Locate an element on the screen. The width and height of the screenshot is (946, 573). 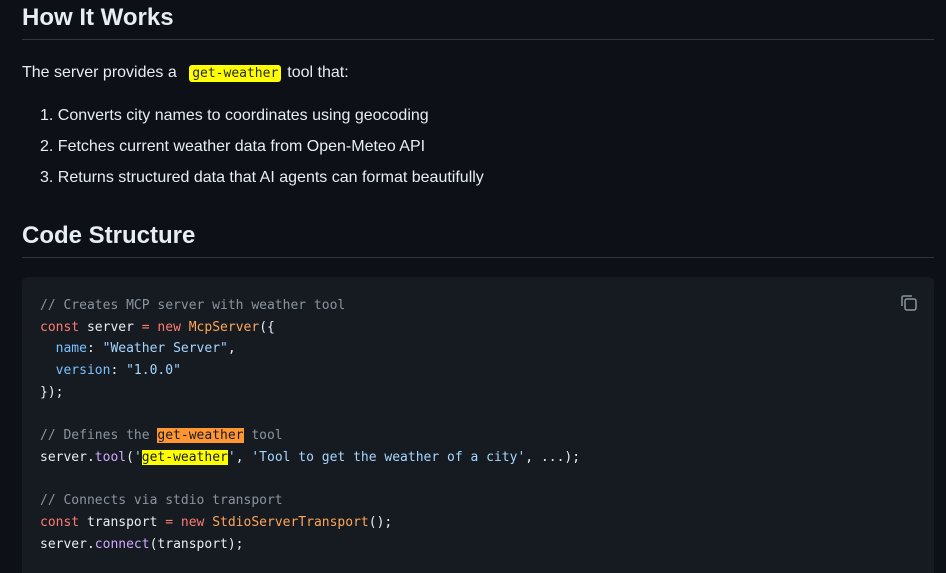
code-token: // Defines the is located at coordinates (99, 436).